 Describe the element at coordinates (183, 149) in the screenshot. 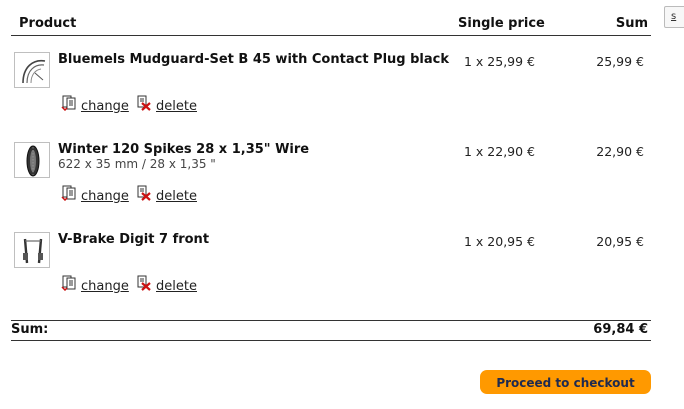

I see `product-name: Winter 120 Spikes 28 x 1,35" Wire` at that location.